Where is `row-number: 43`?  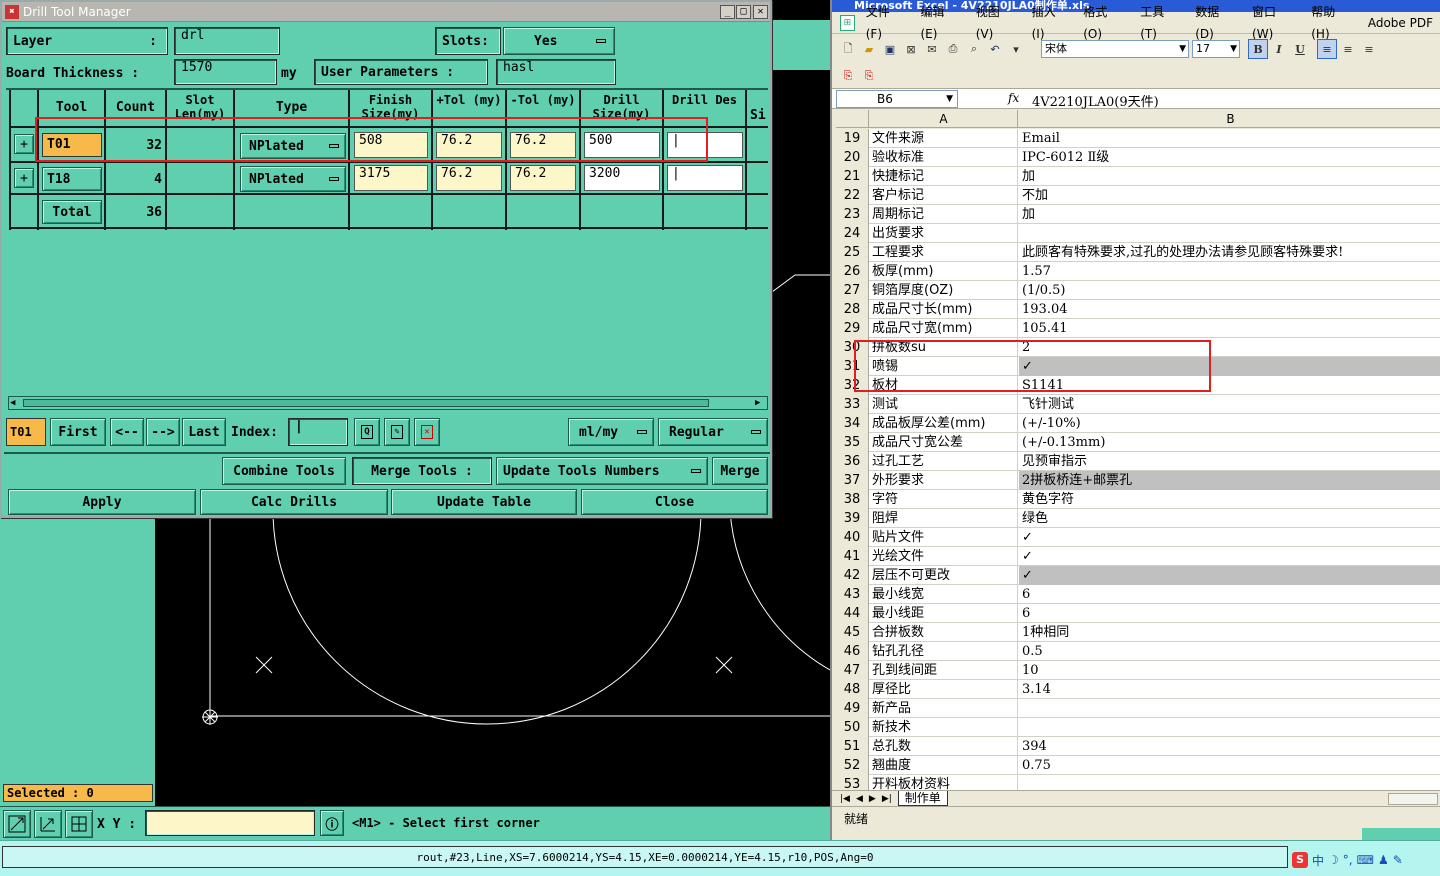
row-number: 43 is located at coordinates (852, 594).